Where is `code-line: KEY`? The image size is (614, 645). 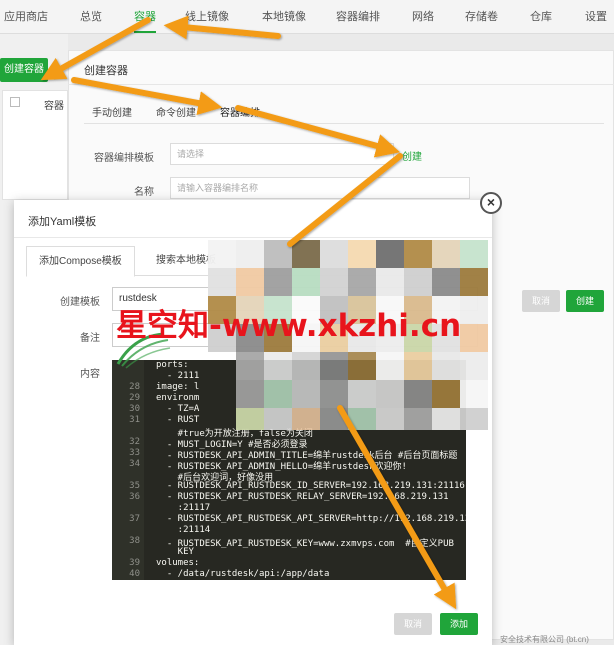
code-line: KEY is located at coordinates (175, 552).